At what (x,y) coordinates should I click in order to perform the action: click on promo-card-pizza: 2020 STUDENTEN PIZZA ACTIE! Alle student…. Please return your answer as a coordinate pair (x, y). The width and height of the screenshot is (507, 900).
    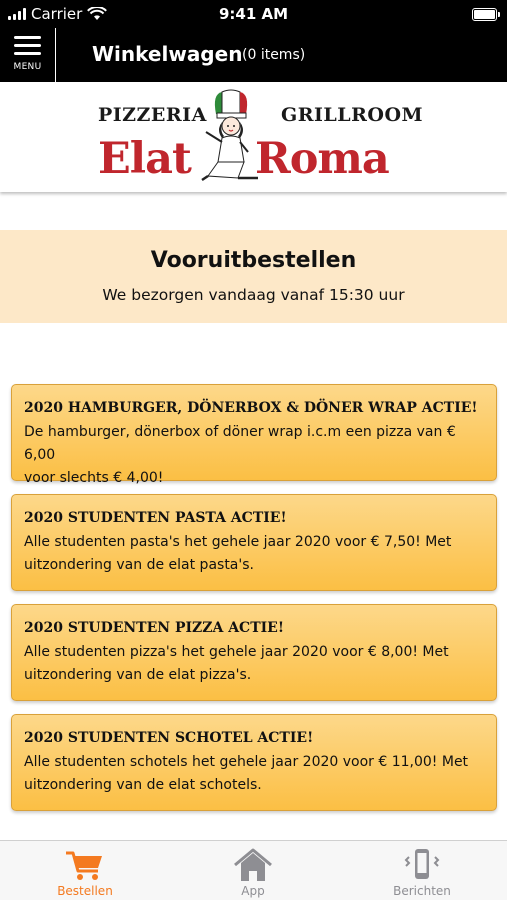
    Looking at the image, I should click on (254, 652).